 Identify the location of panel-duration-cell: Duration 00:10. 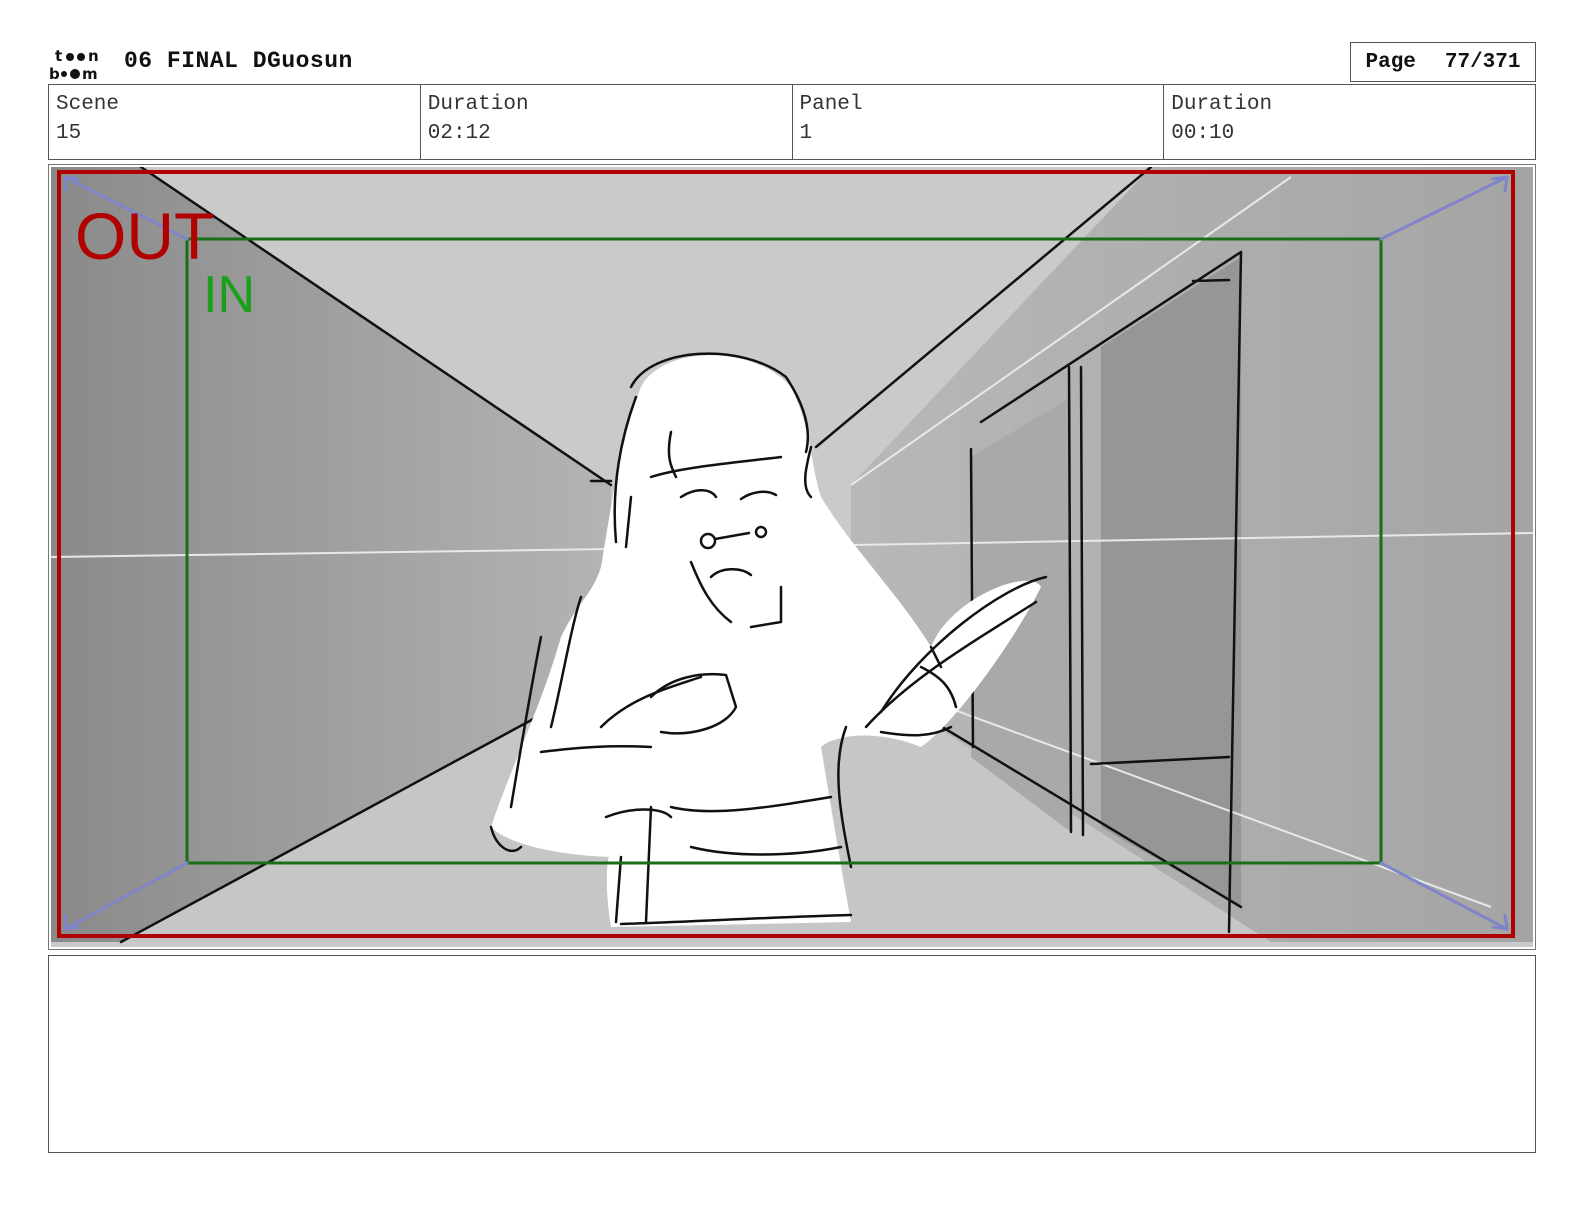
(1349, 122).